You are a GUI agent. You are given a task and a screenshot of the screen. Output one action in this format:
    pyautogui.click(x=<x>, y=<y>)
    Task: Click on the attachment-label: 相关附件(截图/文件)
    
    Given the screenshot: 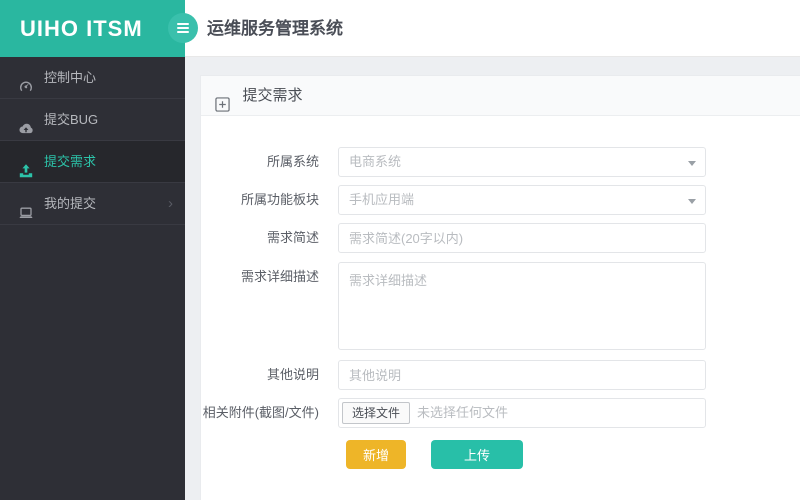 What is the action you would take?
    pyautogui.click(x=260, y=412)
    